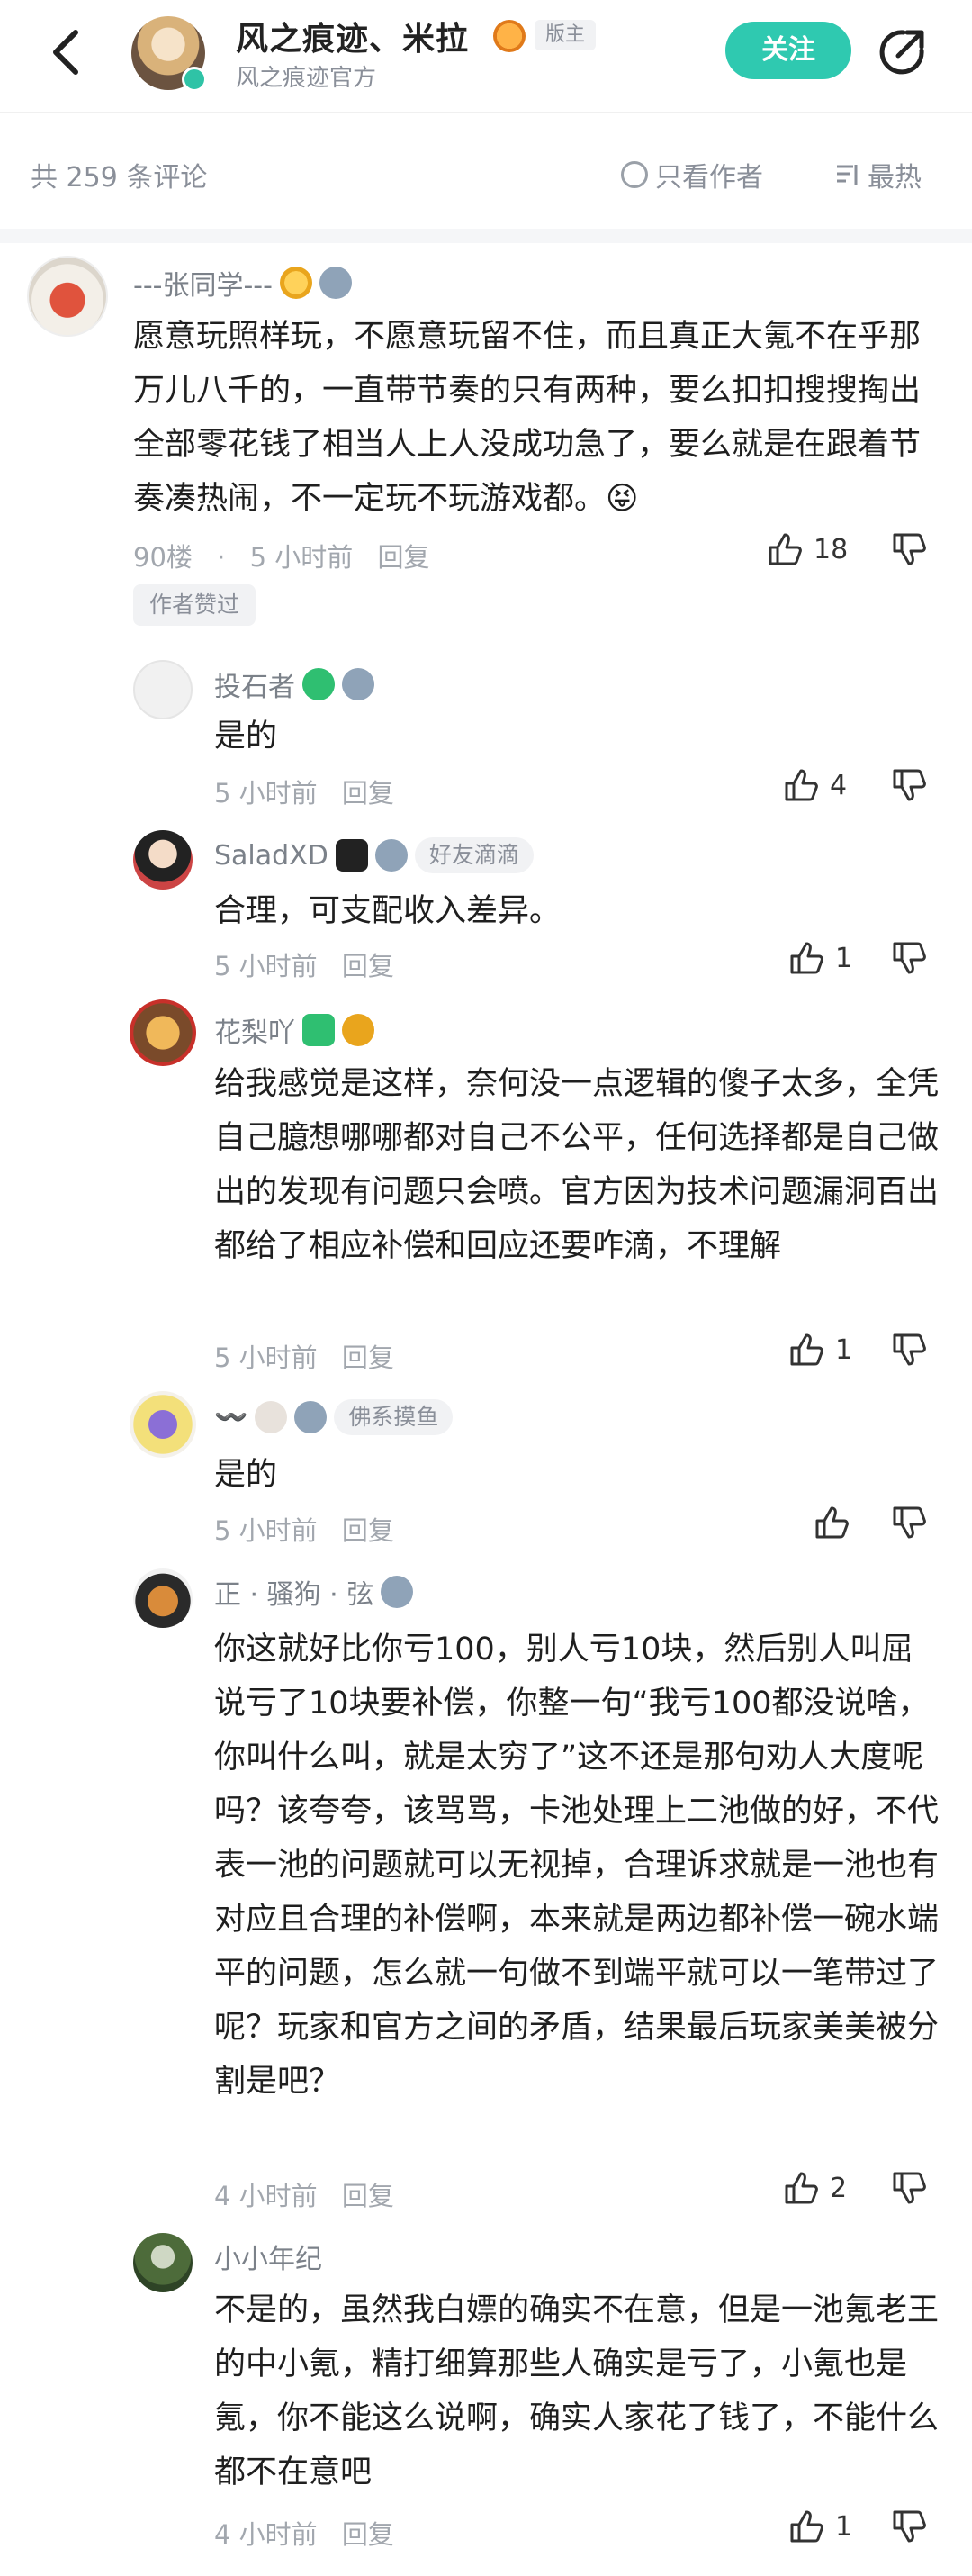  Describe the element at coordinates (306, 78) in the screenshot. I see `author-subtitle: 风之痕迹官方` at that location.